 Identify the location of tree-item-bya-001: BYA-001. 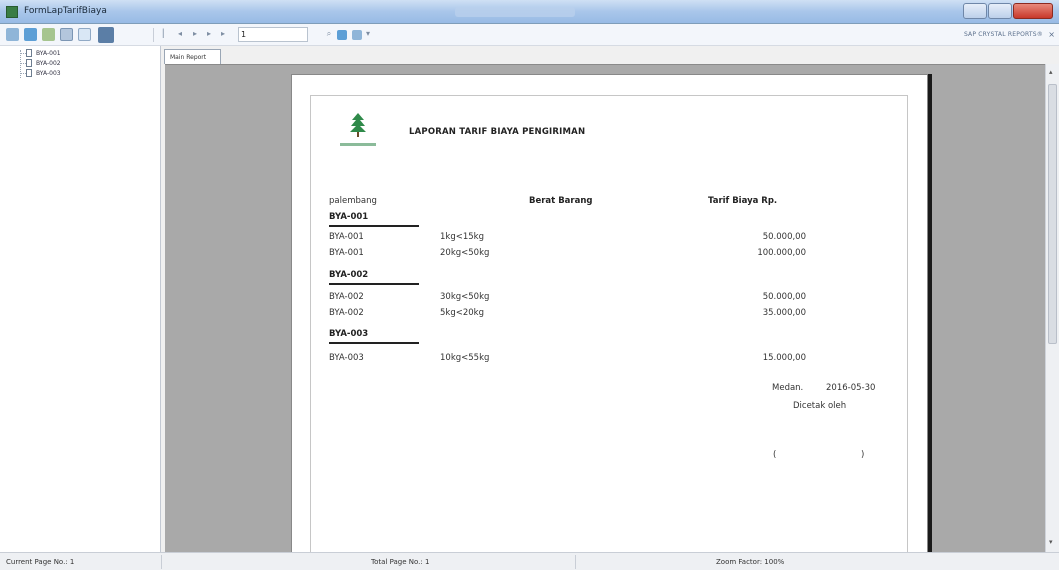
(40, 53).